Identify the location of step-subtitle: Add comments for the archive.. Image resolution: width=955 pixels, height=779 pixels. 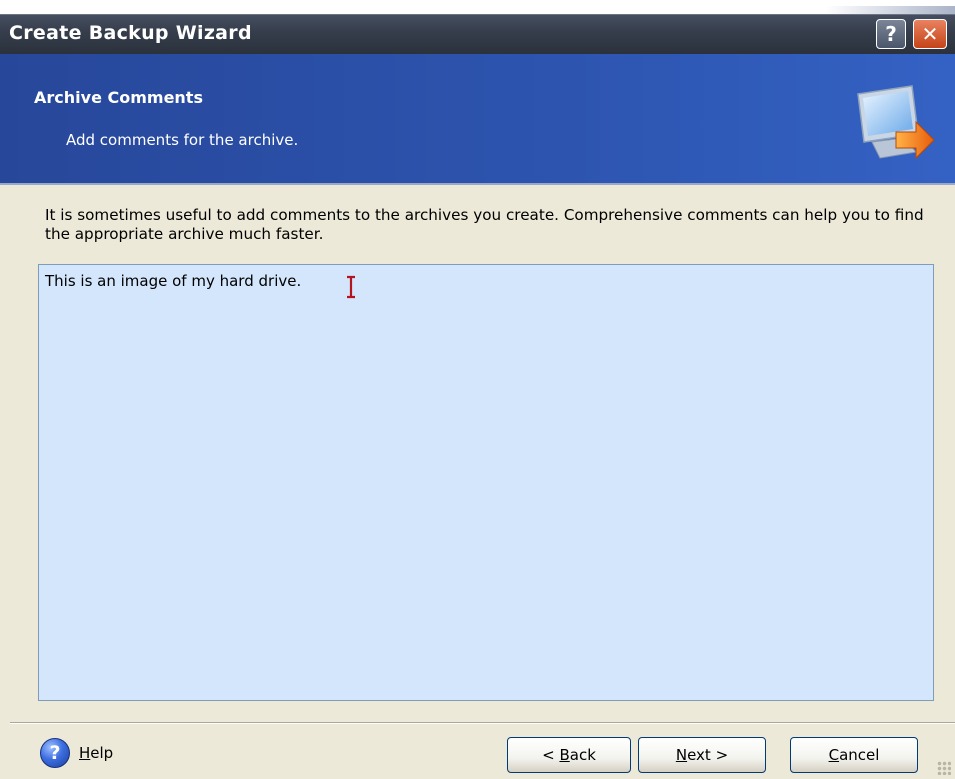
(182, 140).